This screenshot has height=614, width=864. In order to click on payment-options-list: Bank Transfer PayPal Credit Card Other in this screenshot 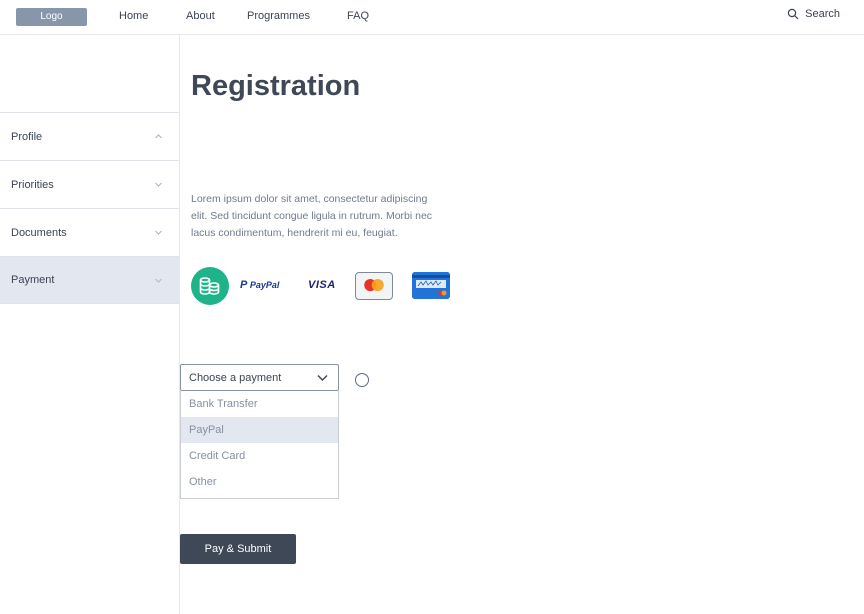, I will do `click(259, 445)`.